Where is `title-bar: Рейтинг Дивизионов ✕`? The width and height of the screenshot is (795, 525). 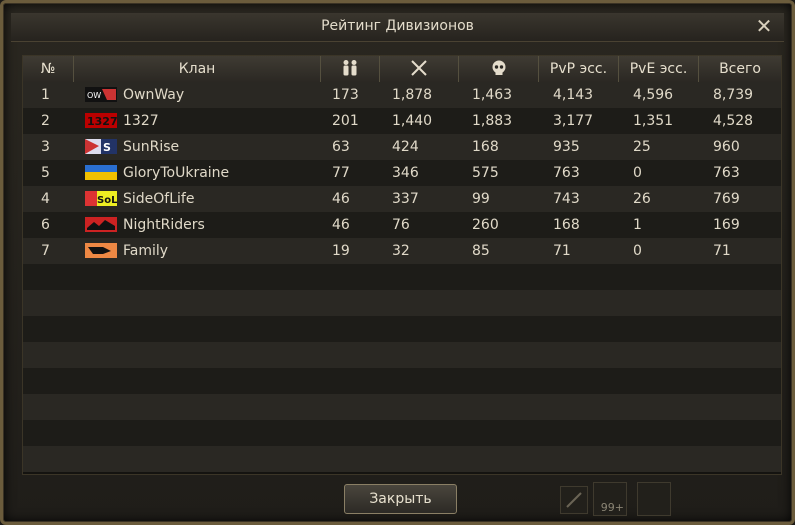
title-bar: Рейтинг Дивизионов ✕ is located at coordinates (397, 27).